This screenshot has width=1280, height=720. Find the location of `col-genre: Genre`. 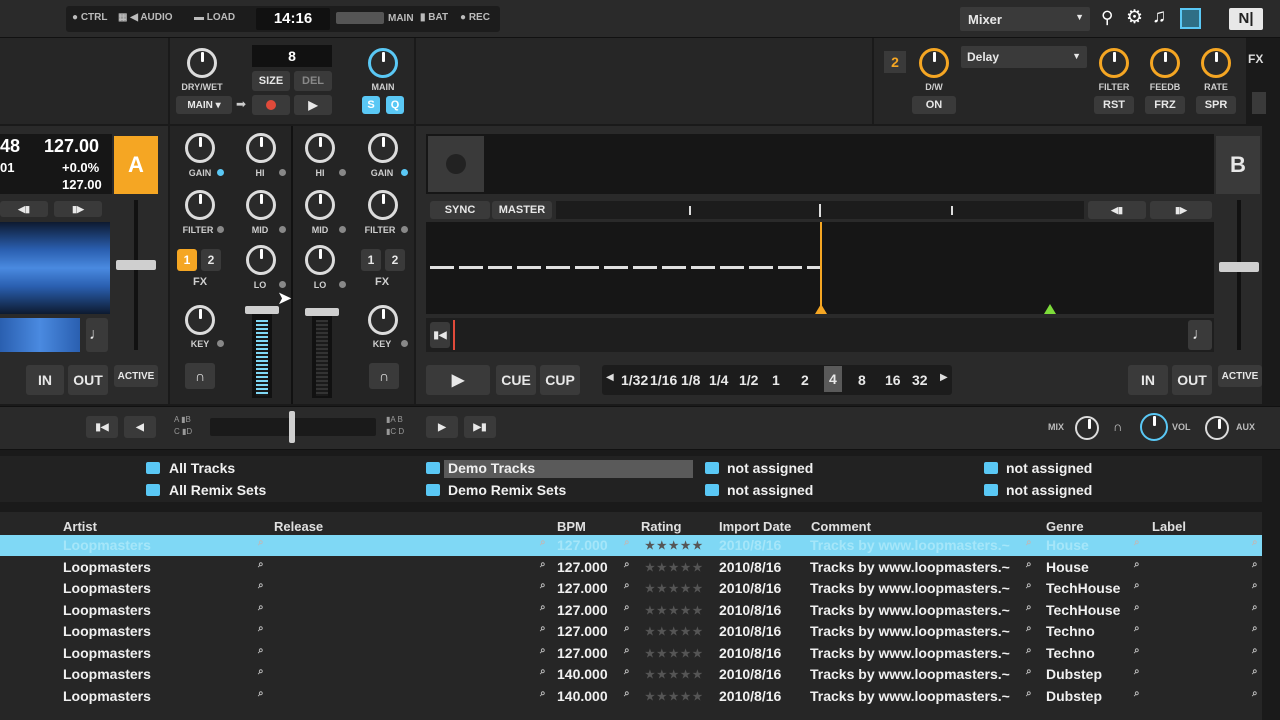

col-genre: Genre is located at coordinates (1065, 526).